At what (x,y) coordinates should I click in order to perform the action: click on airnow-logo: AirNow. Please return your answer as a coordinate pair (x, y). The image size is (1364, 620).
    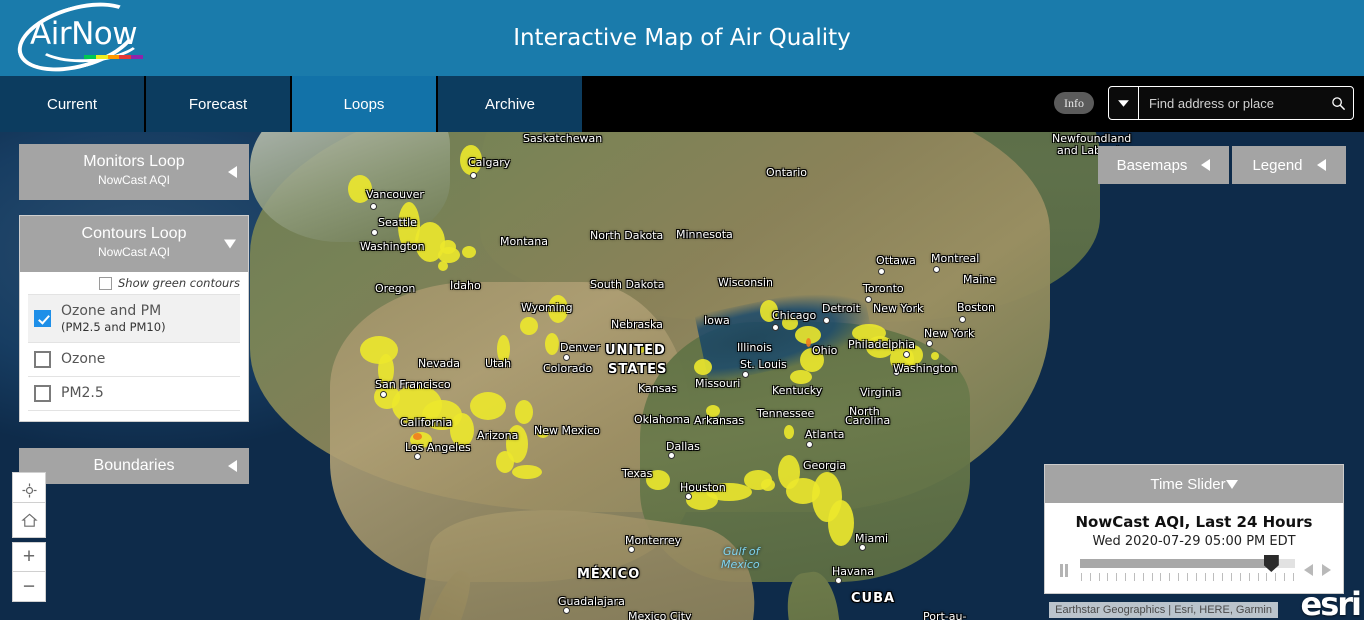
    Looking at the image, I should click on (80, 42).